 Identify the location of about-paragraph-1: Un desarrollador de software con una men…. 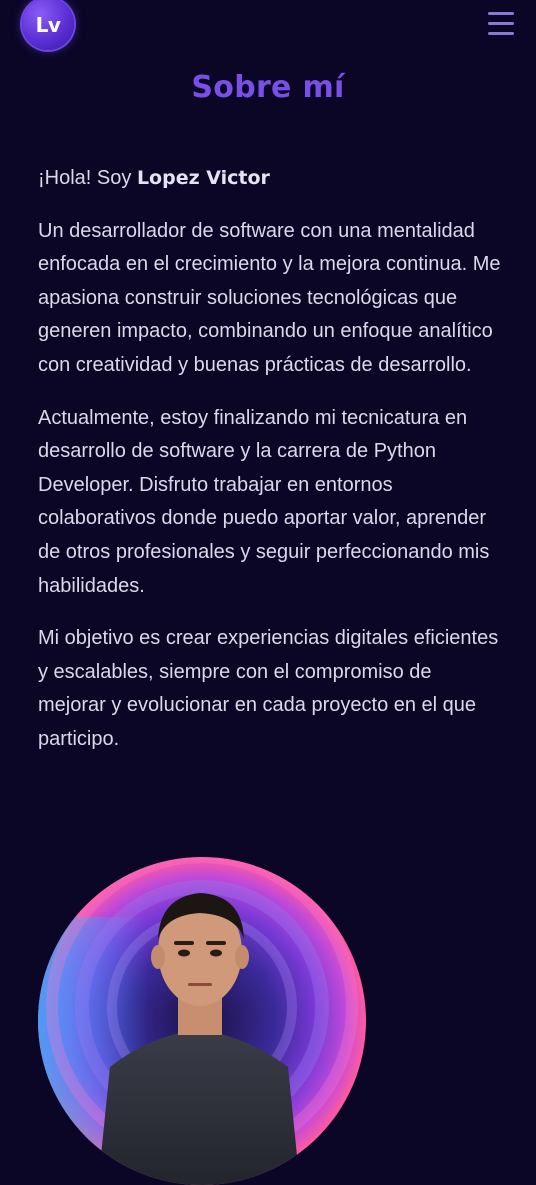
(269, 297).